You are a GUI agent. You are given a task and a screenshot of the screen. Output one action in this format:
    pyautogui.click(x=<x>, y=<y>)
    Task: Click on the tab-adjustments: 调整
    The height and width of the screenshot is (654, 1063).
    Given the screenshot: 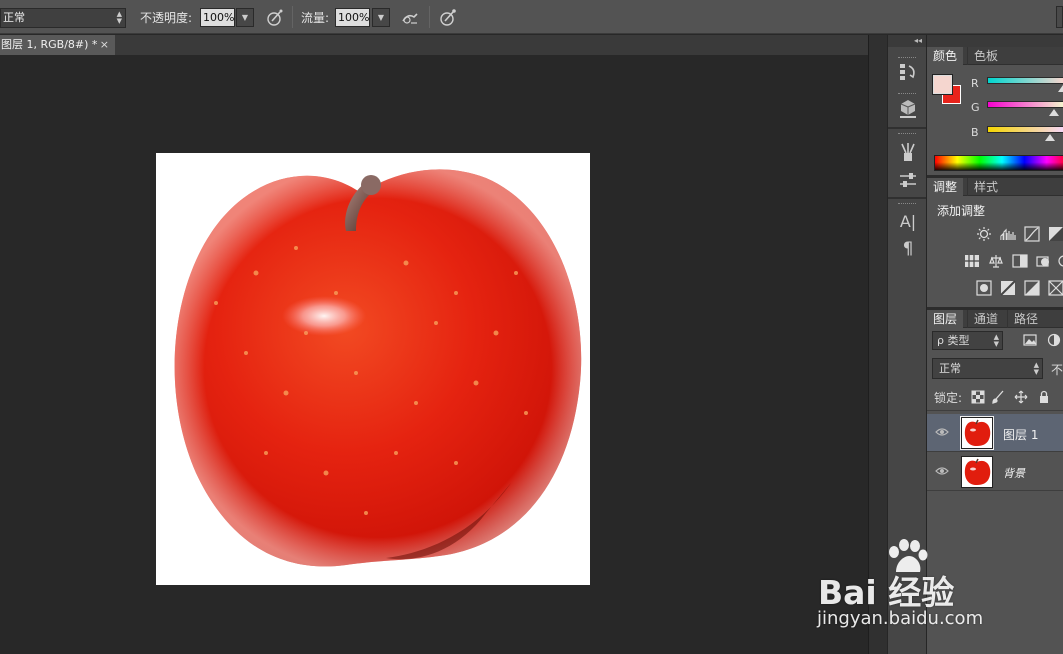 What is the action you would take?
    pyautogui.click(x=945, y=187)
    